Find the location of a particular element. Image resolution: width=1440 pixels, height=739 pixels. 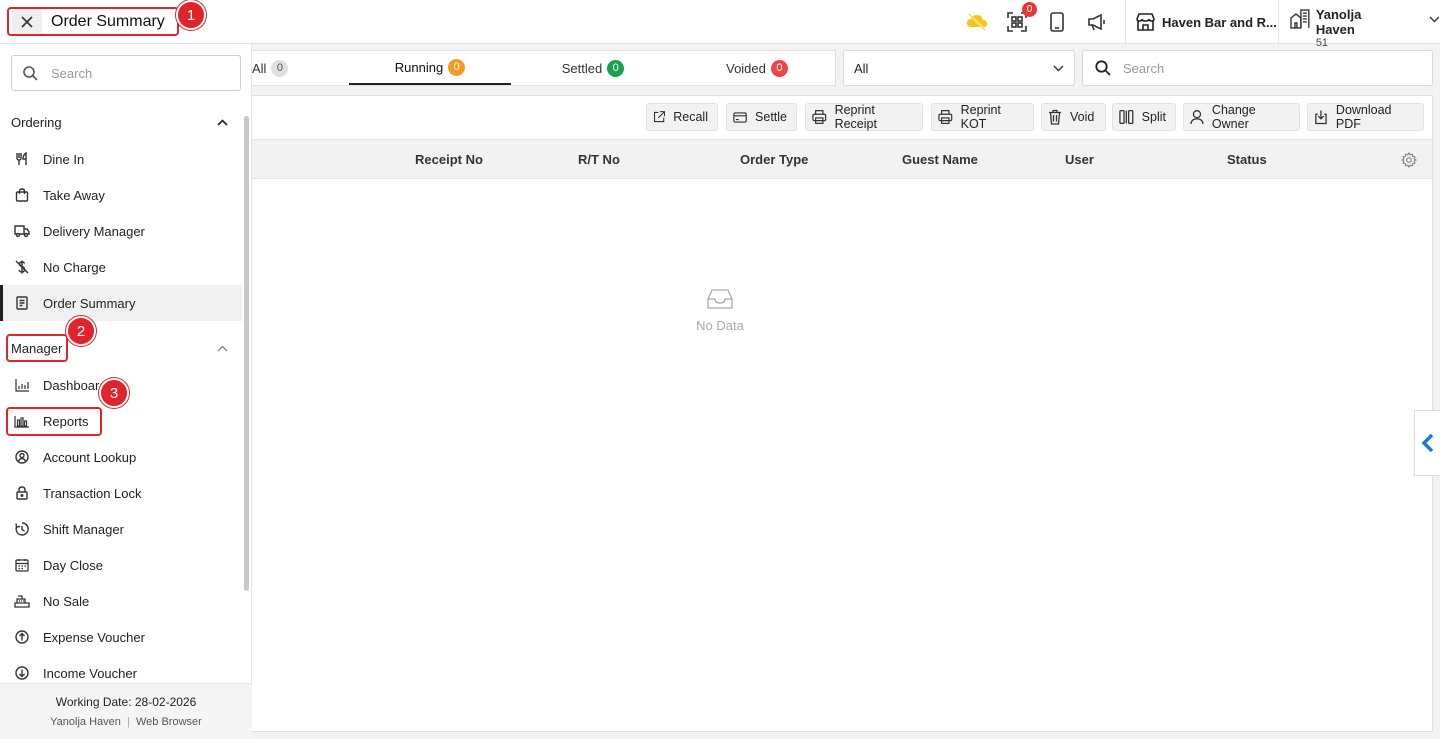

sidebar-item-no-charge: No Charge is located at coordinates (121, 267).